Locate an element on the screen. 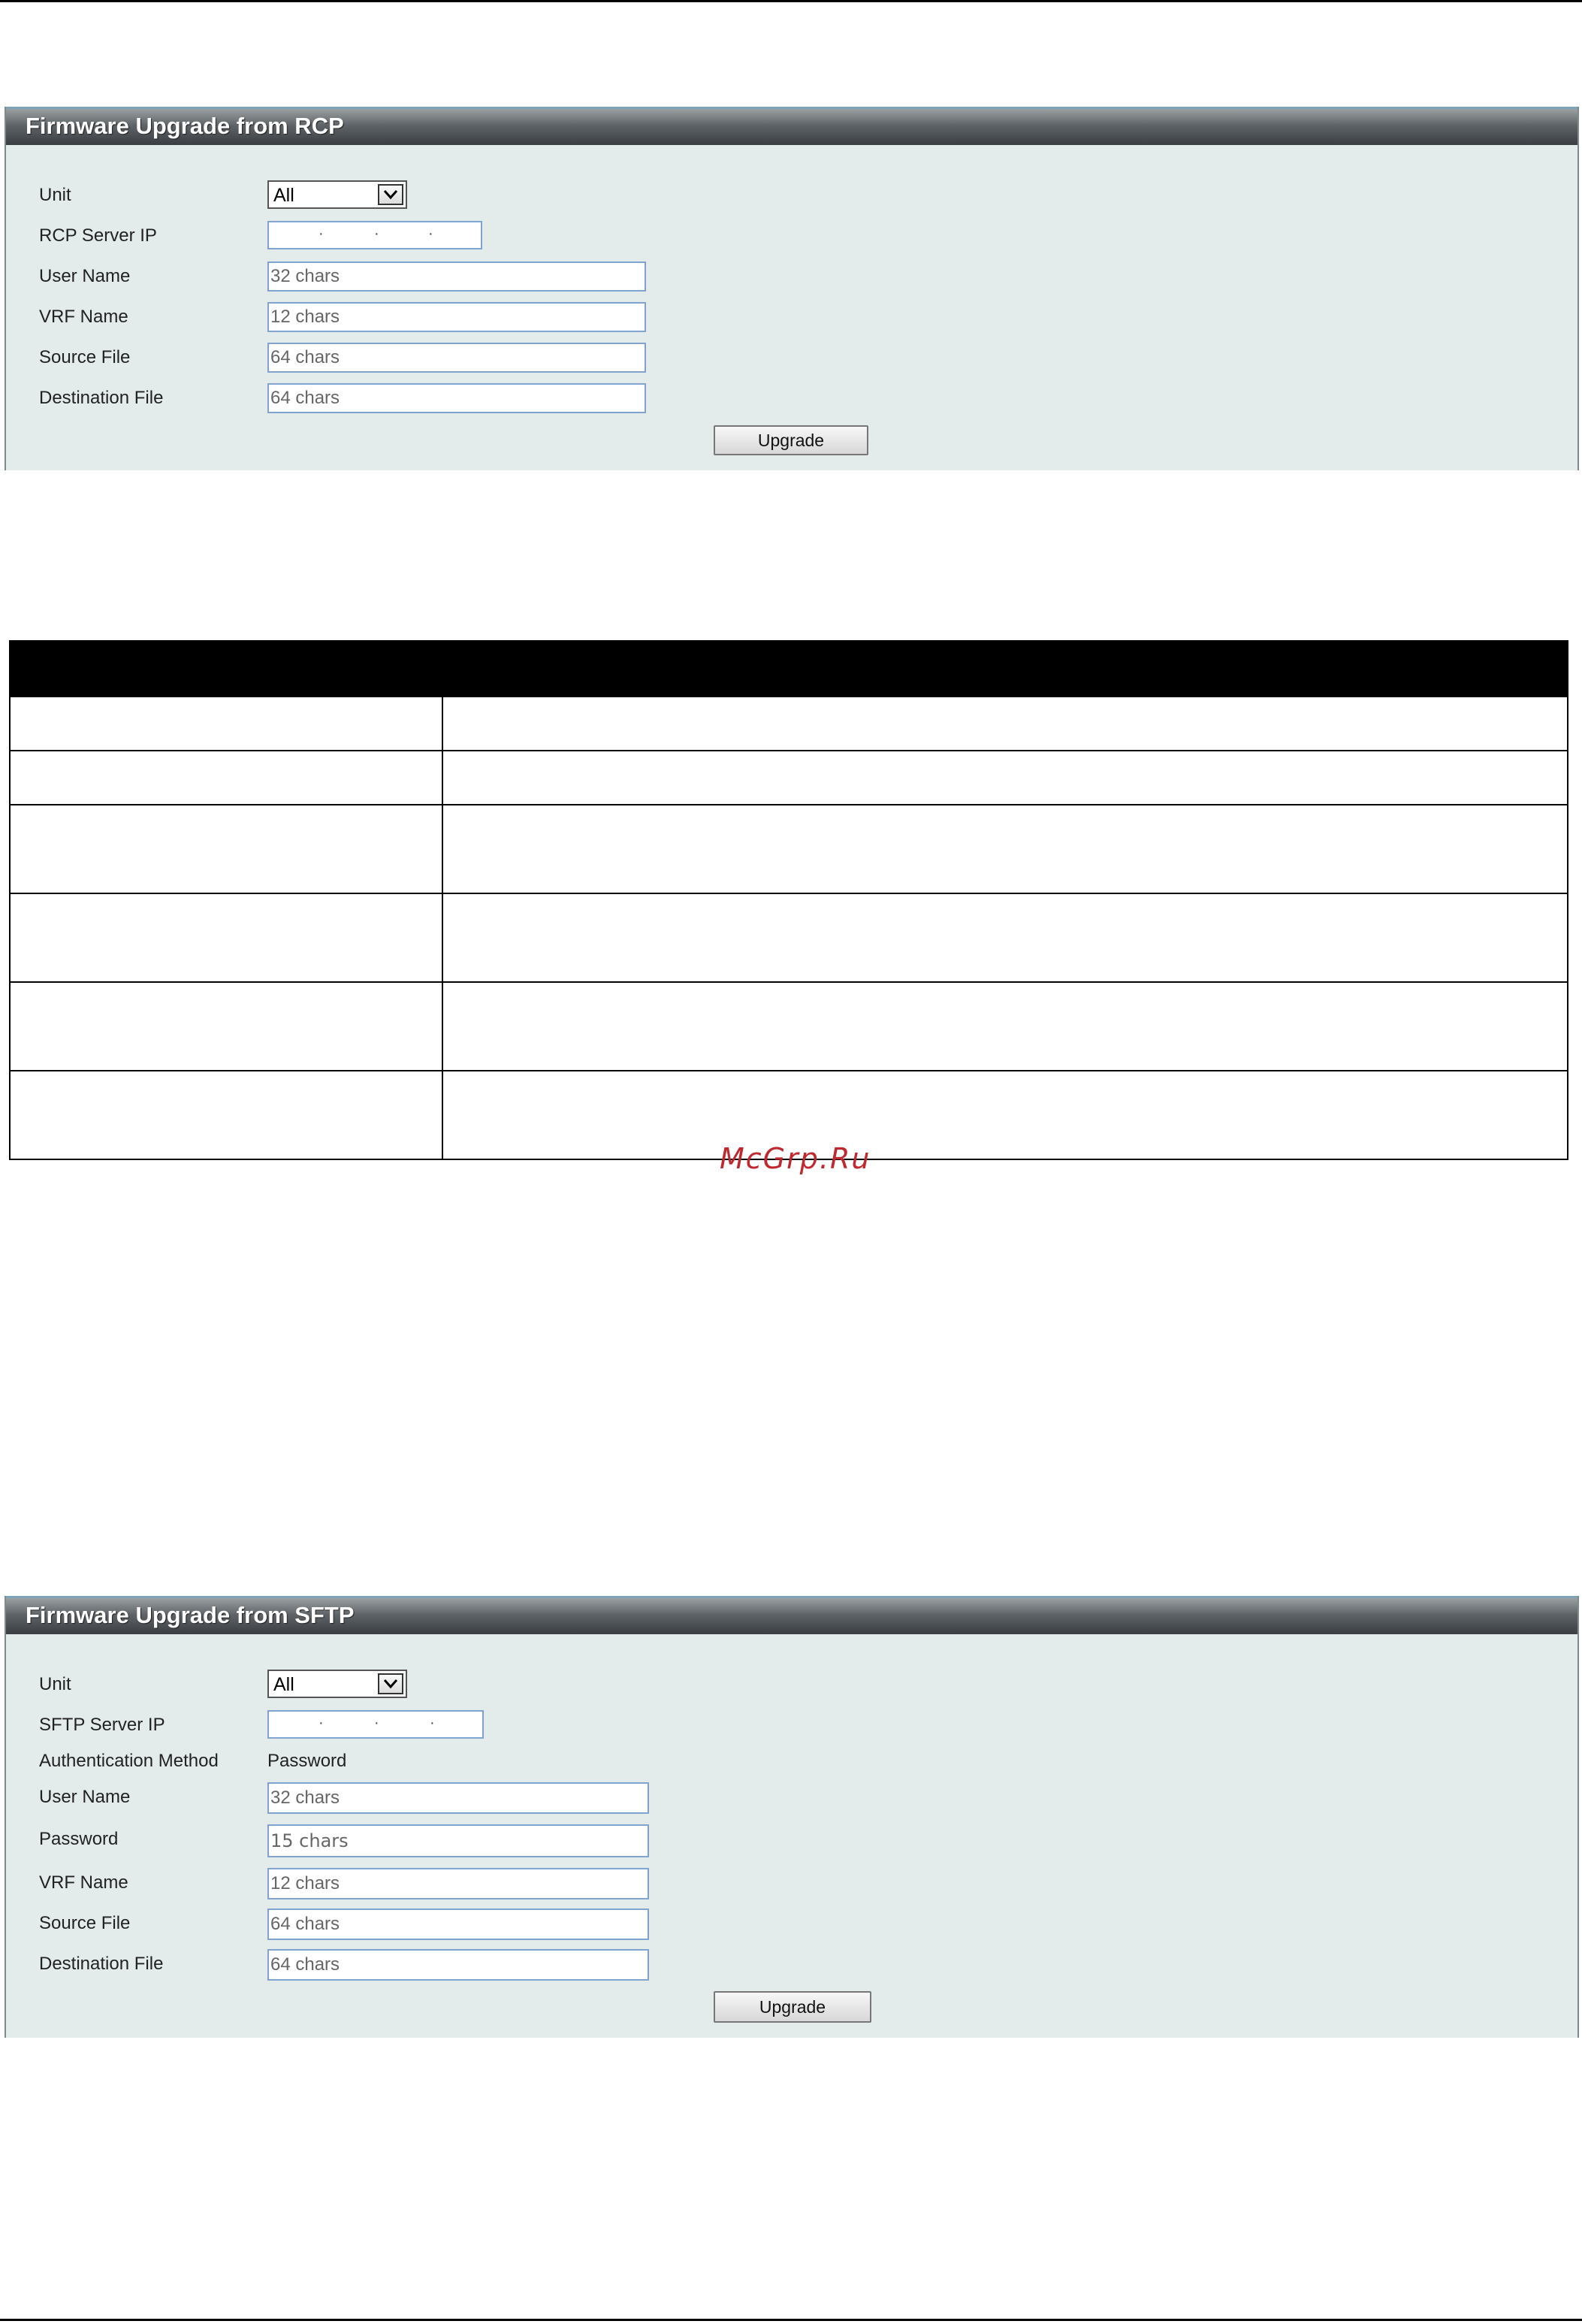 The height and width of the screenshot is (2324, 1582). server-ip-label: RCP Server IP is located at coordinates (98, 235).